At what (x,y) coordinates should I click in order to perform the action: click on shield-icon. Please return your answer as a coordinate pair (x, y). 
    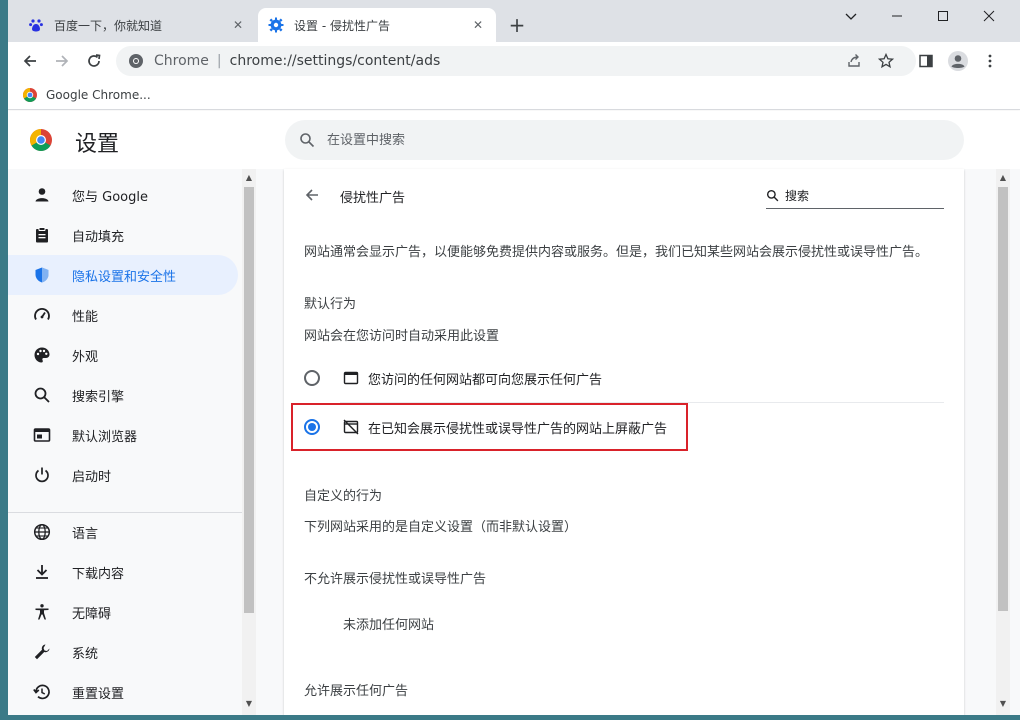
    Looking at the image, I should click on (42, 275).